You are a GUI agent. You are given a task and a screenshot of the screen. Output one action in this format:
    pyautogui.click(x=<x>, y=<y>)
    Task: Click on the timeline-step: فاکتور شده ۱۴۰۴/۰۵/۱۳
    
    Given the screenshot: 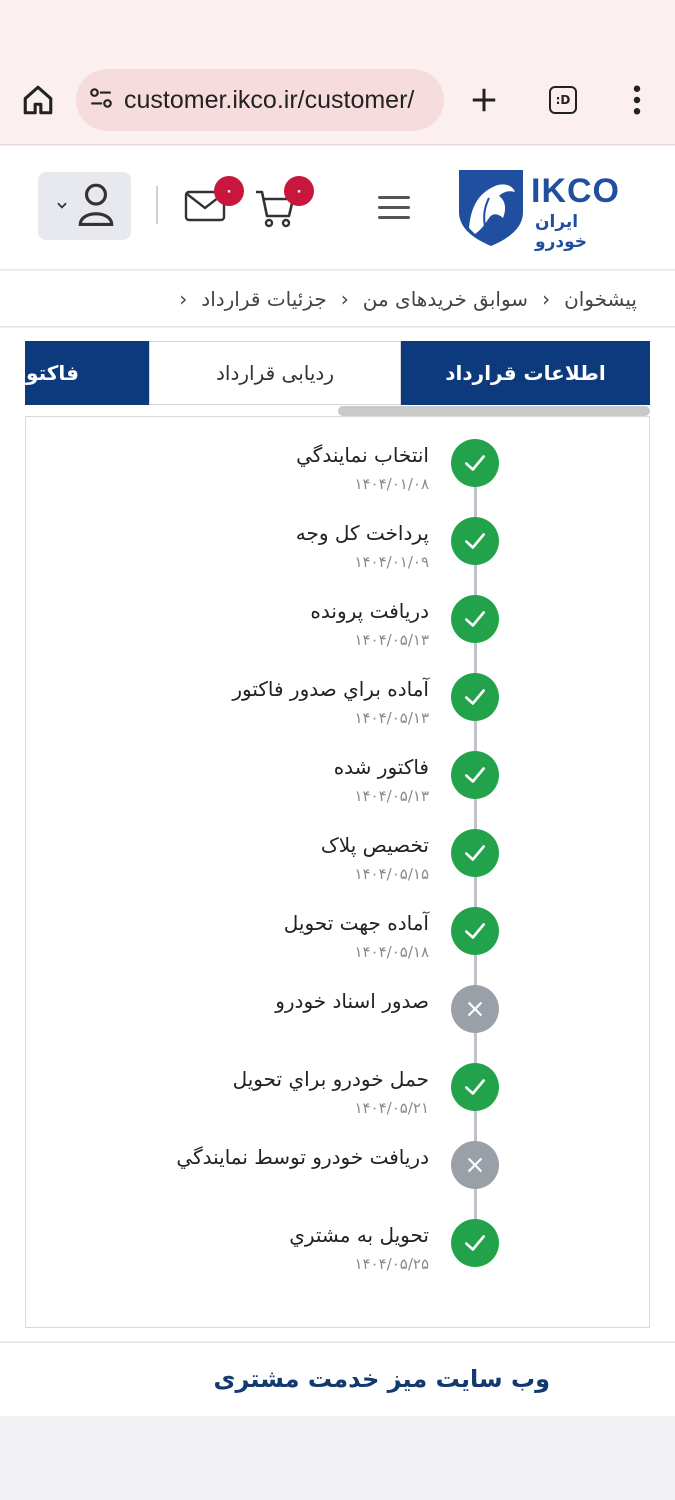 What is the action you would take?
    pyautogui.click(x=338, y=786)
    